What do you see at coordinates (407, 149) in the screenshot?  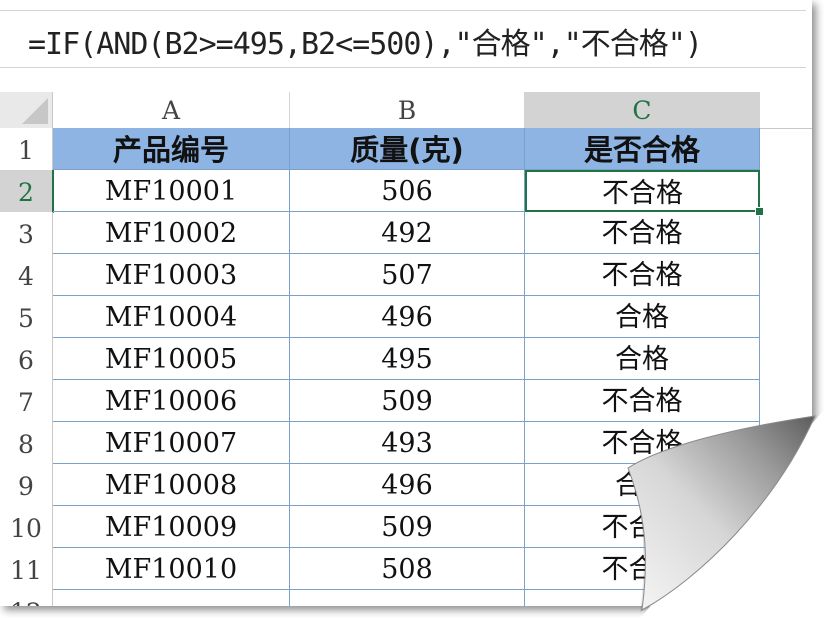 I see `table-header-cell: 质量(克)` at bounding box center [407, 149].